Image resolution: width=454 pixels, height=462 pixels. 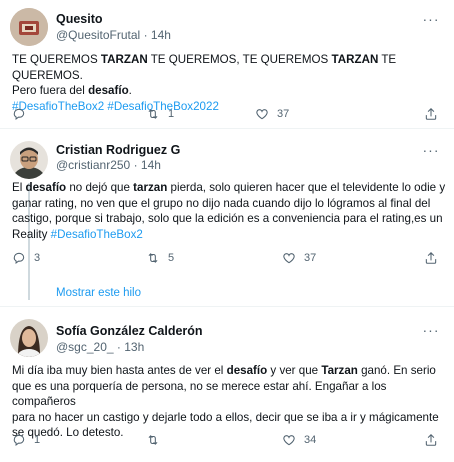 I want to click on reply-button: 3, so click(x=26, y=258).